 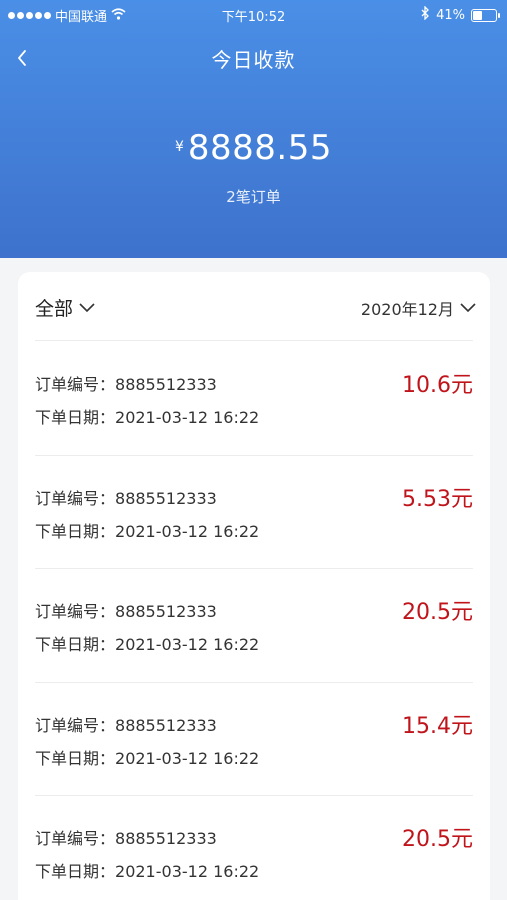 What do you see at coordinates (450, 15) in the screenshot?
I see `battery-percent: 41%` at bounding box center [450, 15].